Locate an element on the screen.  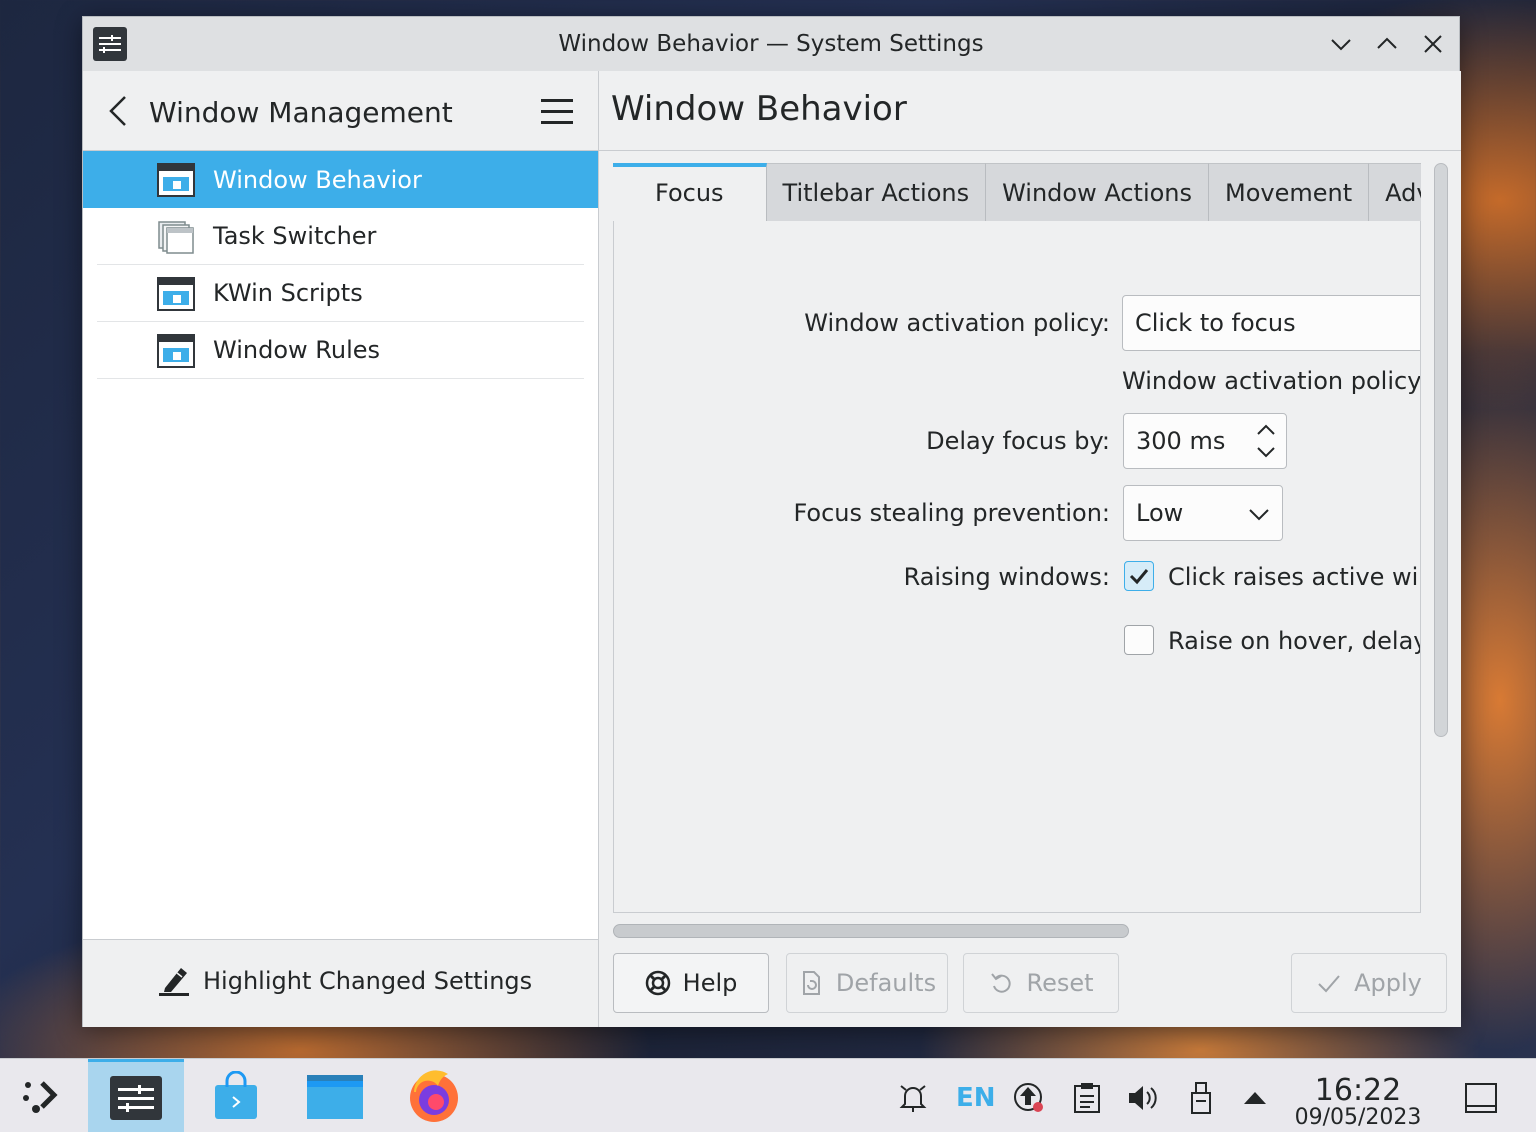
titlebar: Window Behavior — System Settings is located at coordinates (771, 44).